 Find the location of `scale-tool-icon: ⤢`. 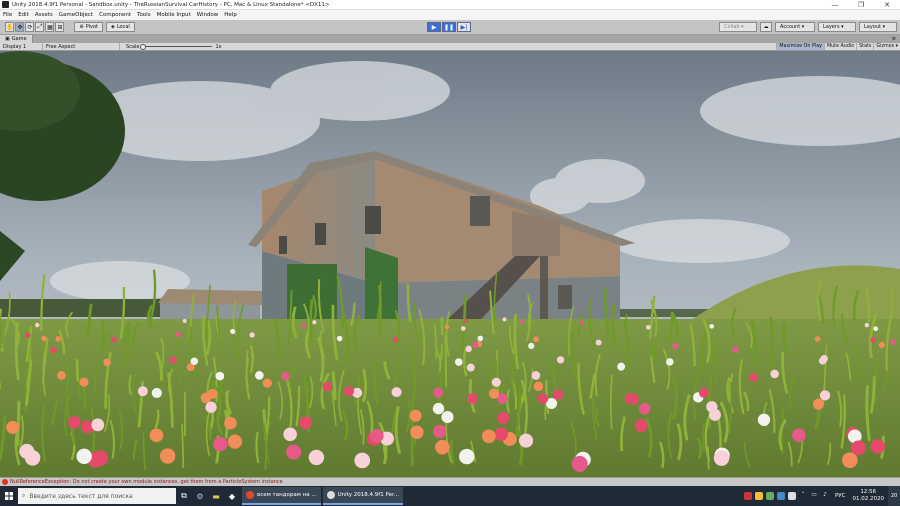

scale-tool-icon: ⤢ is located at coordinates (40, 27).